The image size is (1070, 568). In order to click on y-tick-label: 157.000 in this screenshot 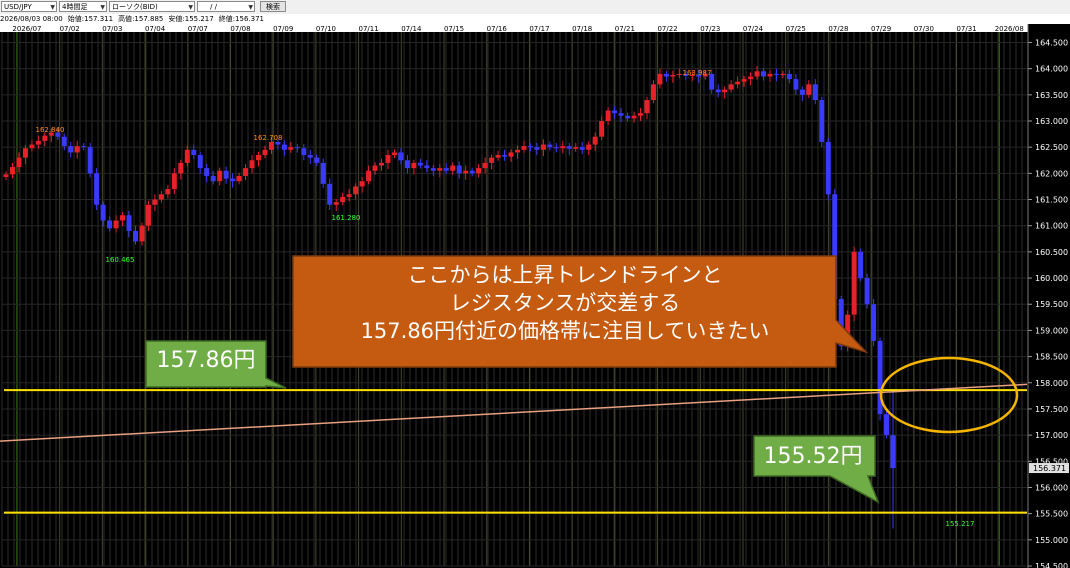, I will do `click(1051, 435)`.